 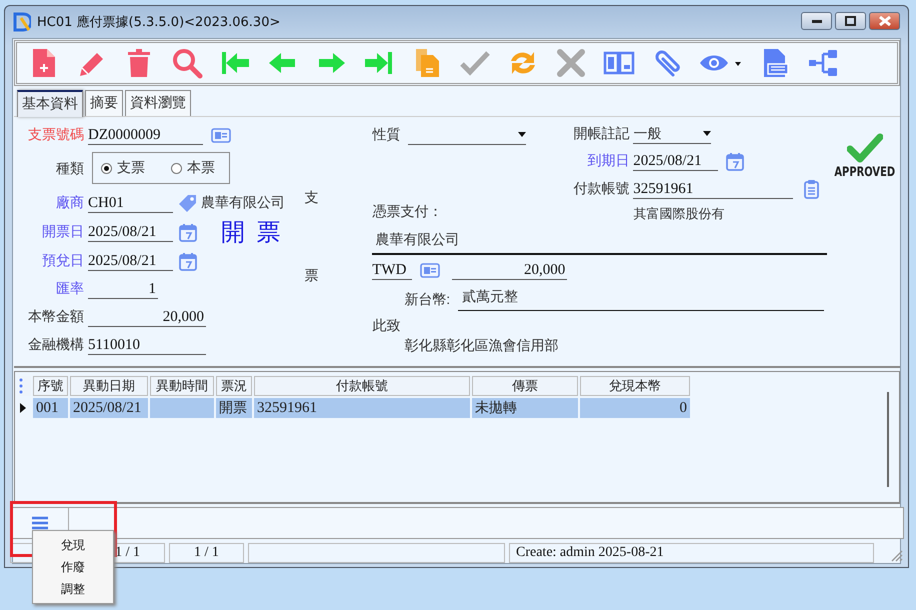 What do you see at coordinates (713, 189) in the screenshot?
I see `input-field: 32591961` at bounding box center [713, 189].